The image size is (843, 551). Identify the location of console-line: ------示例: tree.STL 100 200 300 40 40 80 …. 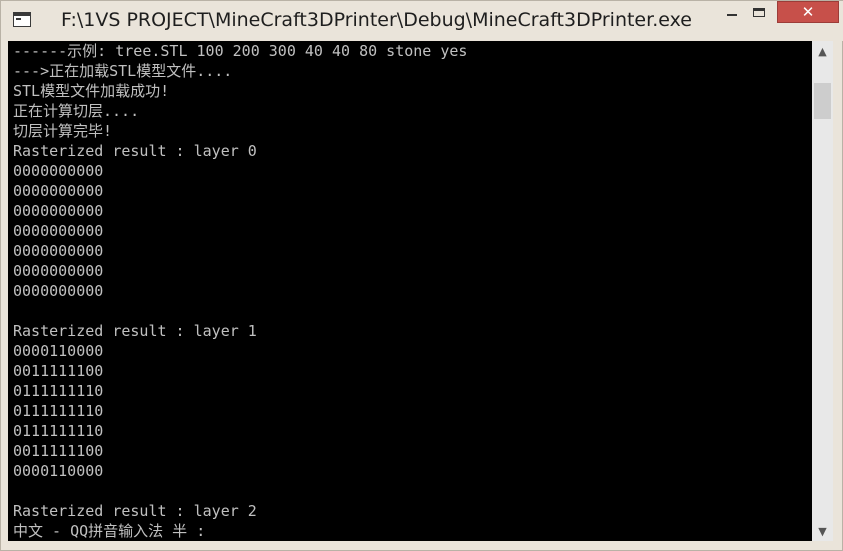
(240, 51).